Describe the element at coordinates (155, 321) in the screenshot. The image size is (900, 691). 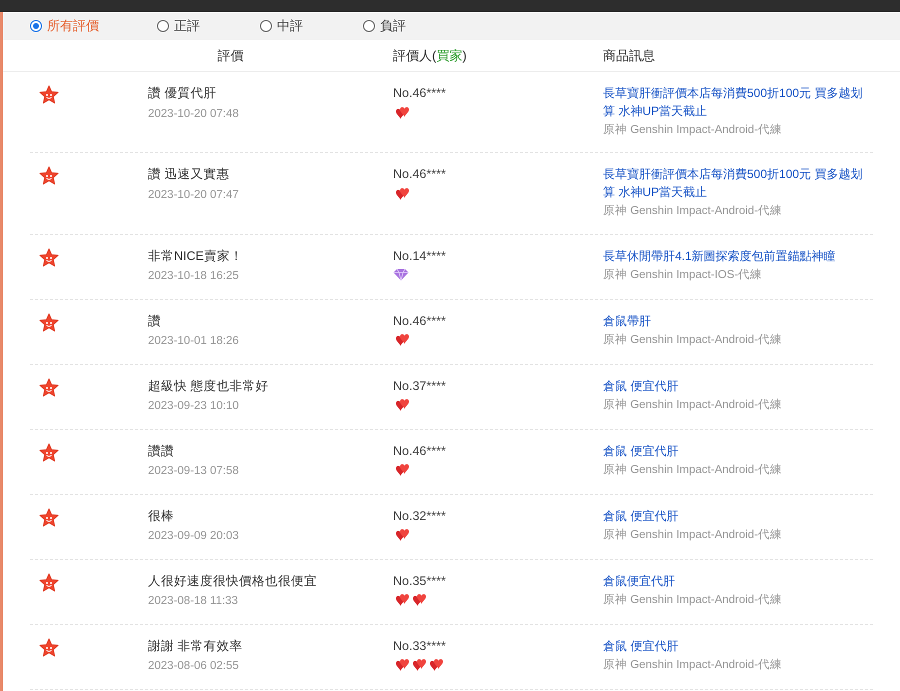
I see `review-comment: 讚` at that location.